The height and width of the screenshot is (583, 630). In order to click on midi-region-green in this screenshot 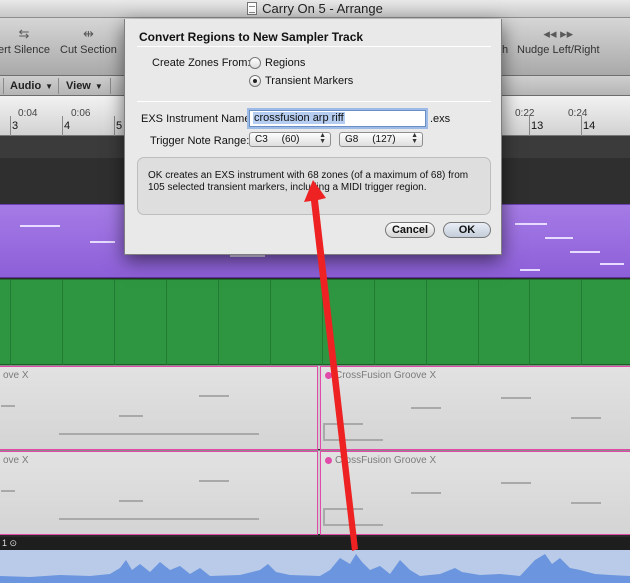, I will do `click(315, 322)`.